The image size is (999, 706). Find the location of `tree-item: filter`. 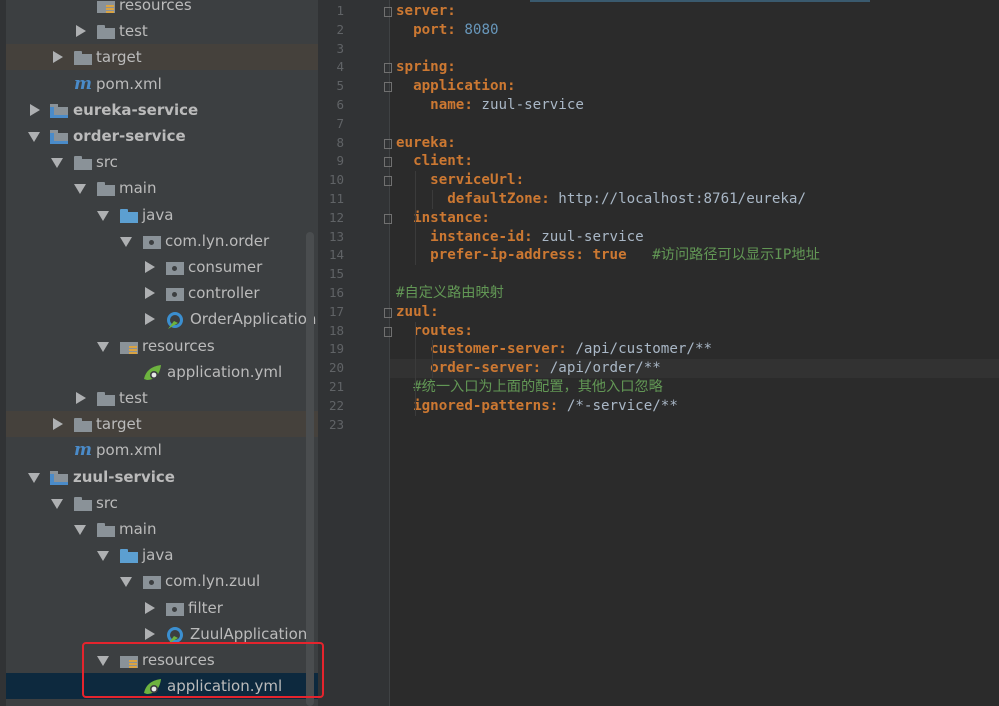

tree-item: filter is located at coordinates (162, 608).